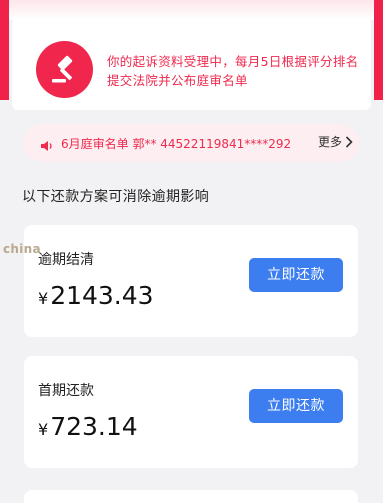  Describe the element at coordinates (47, 146) in the screenshot. I see `speaker-icon` at that location.